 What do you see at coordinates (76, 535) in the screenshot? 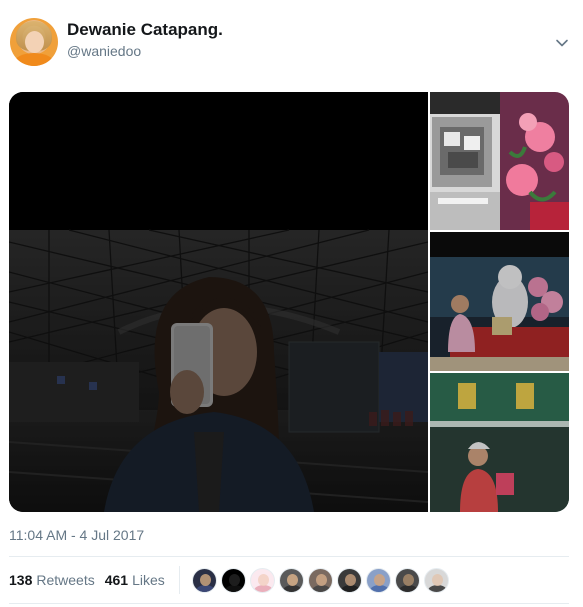
I see `tweet-timestamp: 11:04 AM - 4 Jul 2017` at bounding box center [76, 535].